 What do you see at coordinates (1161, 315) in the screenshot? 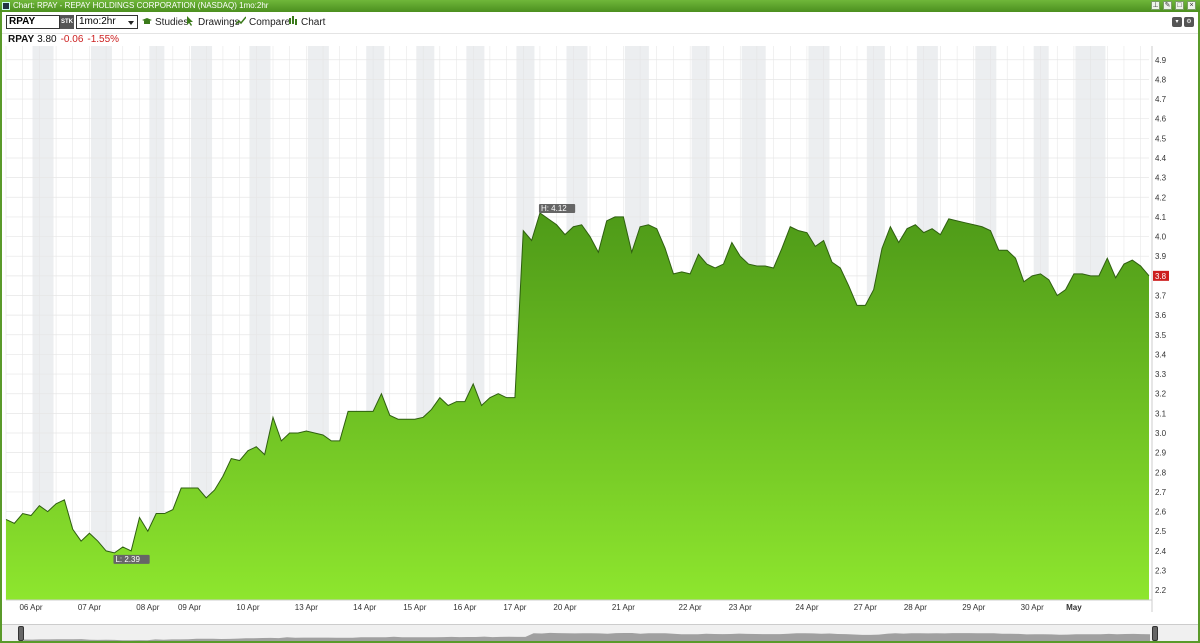
I see `y-tick-label: 3.6` at bounding box center [1161, 315].